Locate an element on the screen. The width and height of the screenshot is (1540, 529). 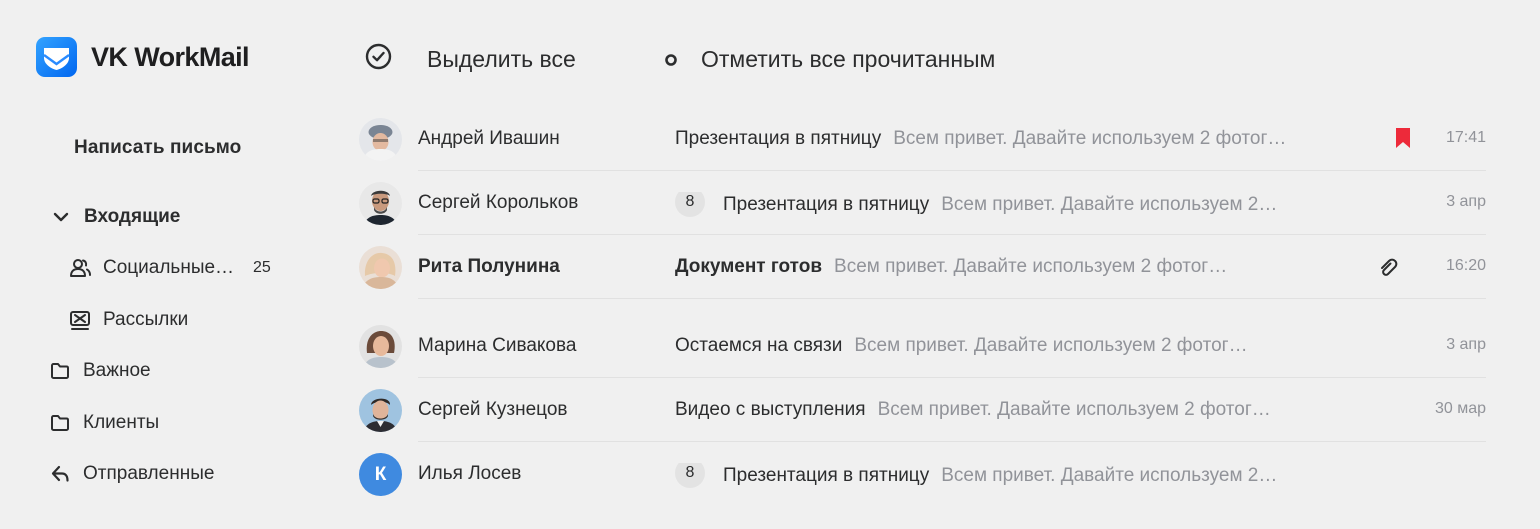
sender-name: Андрей Ивашин is located at coordinates (489, 138).